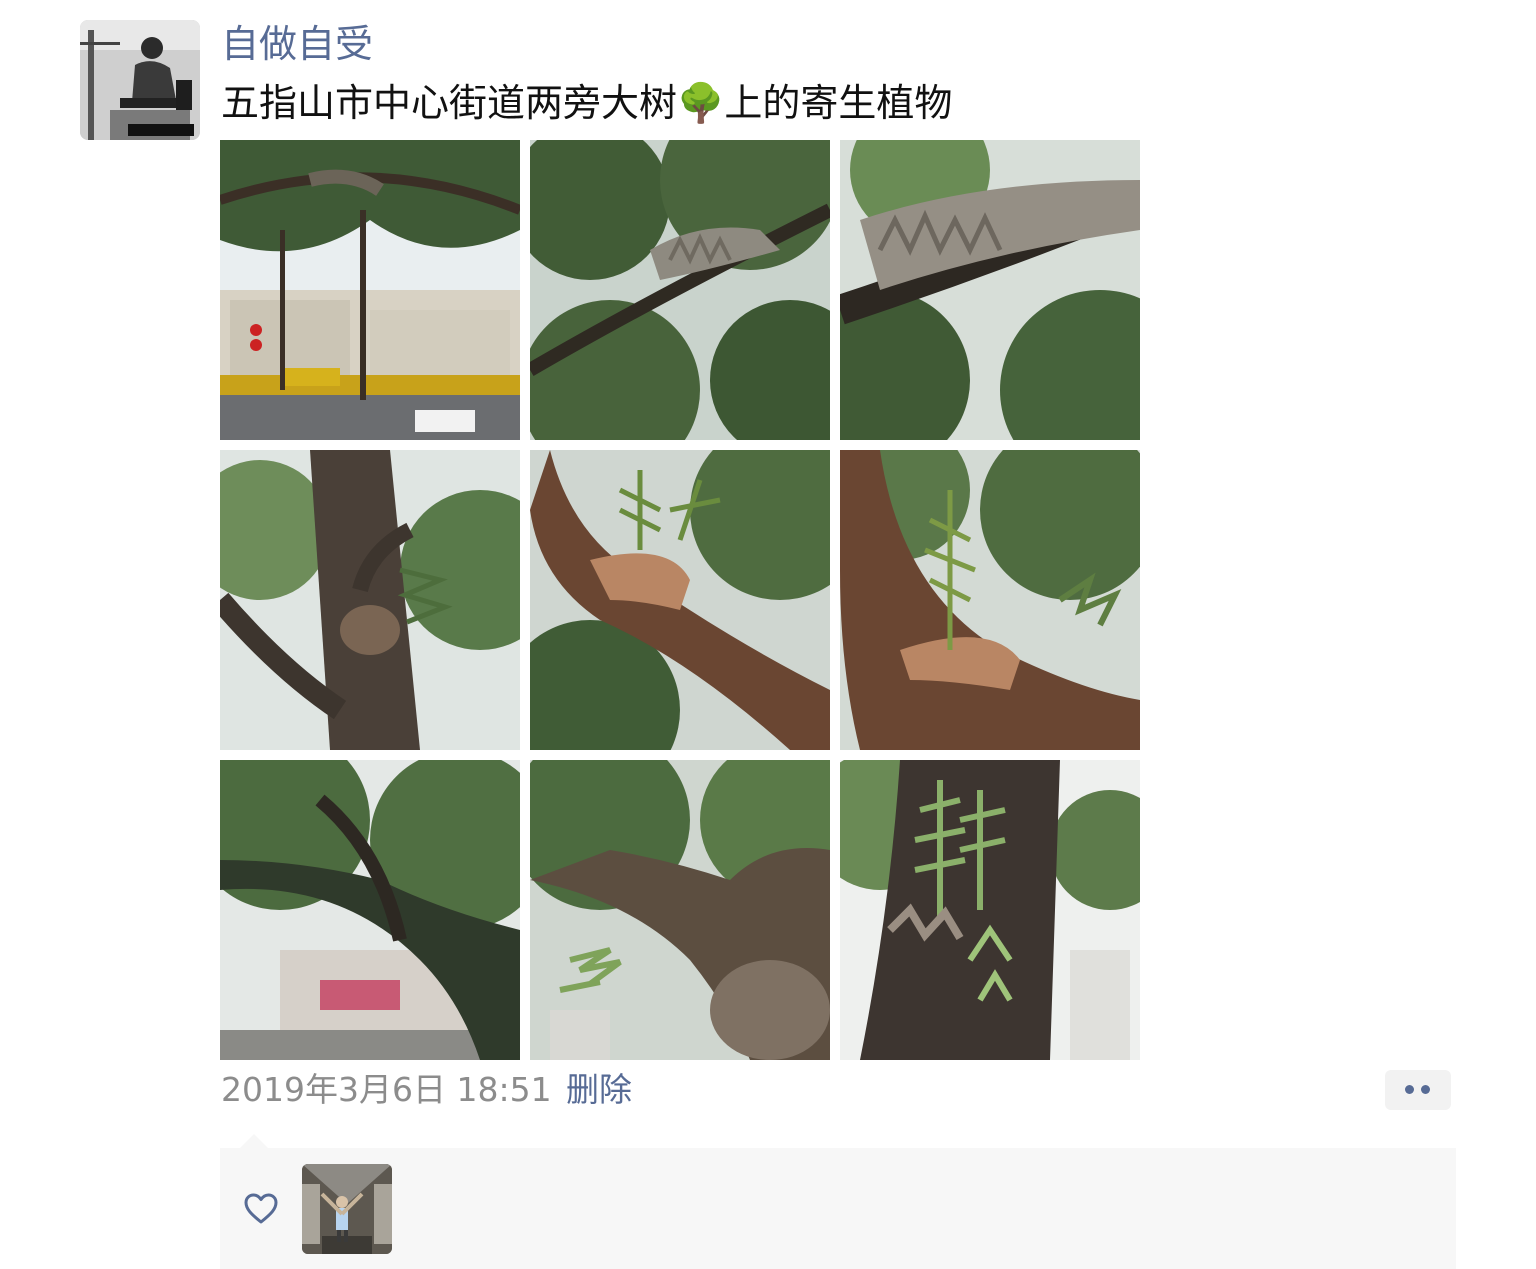  What do you see at coordinates (386, 1089) in the screenshot?
I see `post-timestamp: 2019年3月6日 18:51` at bounding box center [386, 1089].